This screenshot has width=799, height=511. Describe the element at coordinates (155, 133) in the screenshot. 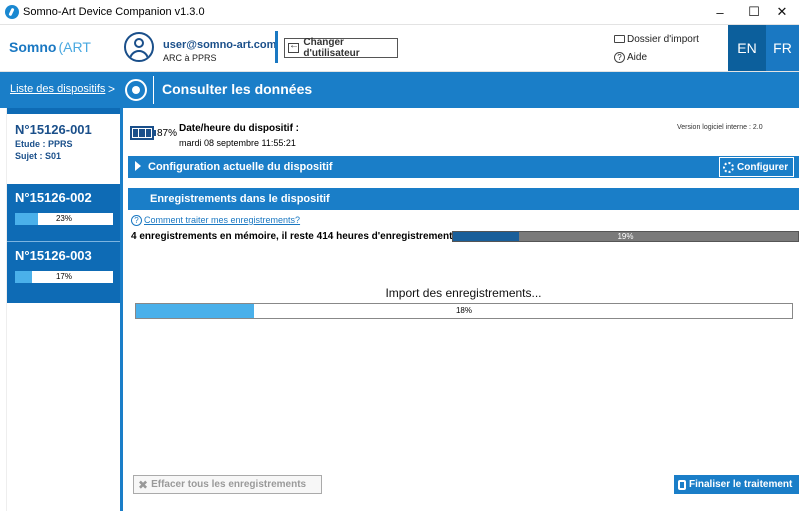

I see `battery-tip` at that location.